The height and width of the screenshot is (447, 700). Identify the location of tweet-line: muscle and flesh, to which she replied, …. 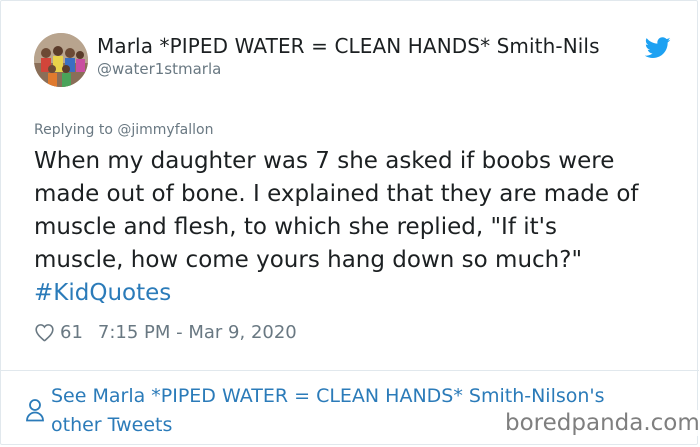
(295, 227).